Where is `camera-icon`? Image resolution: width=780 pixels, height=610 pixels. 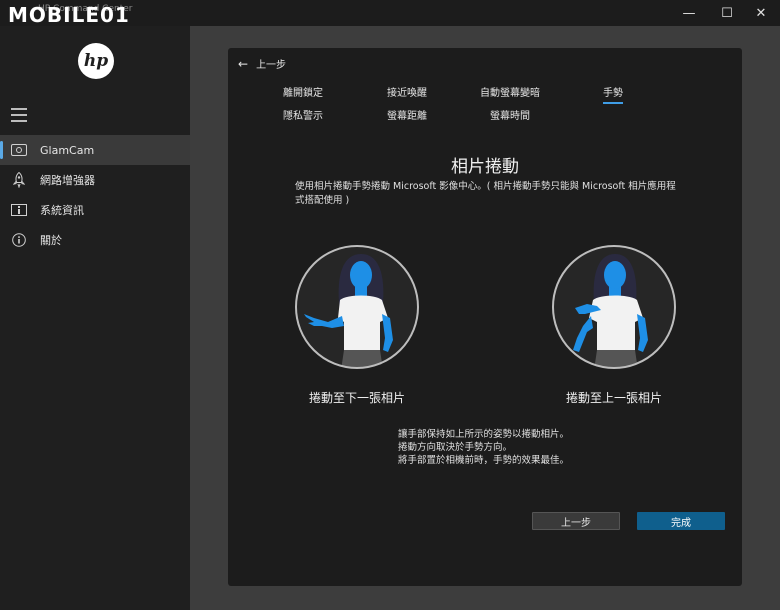 camera-icon is located at coordinates (19, 150).